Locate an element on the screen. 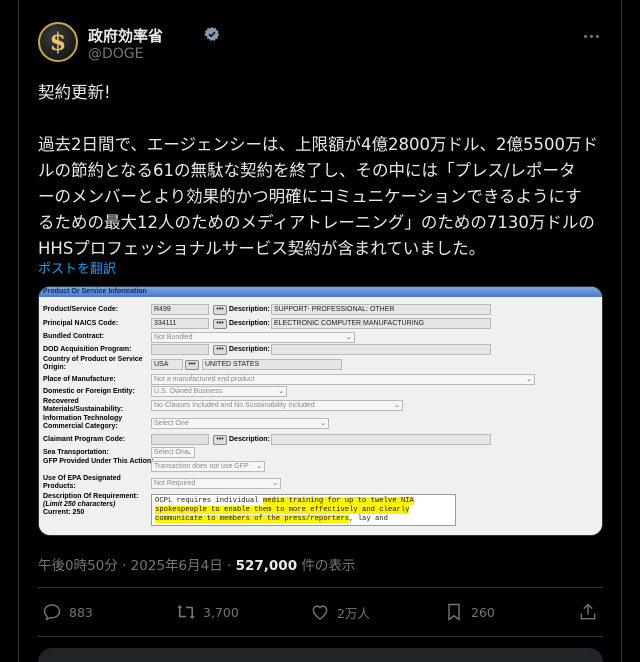 The image size is (640, 662). form-field: R499 is located at coordinates (180, 309).